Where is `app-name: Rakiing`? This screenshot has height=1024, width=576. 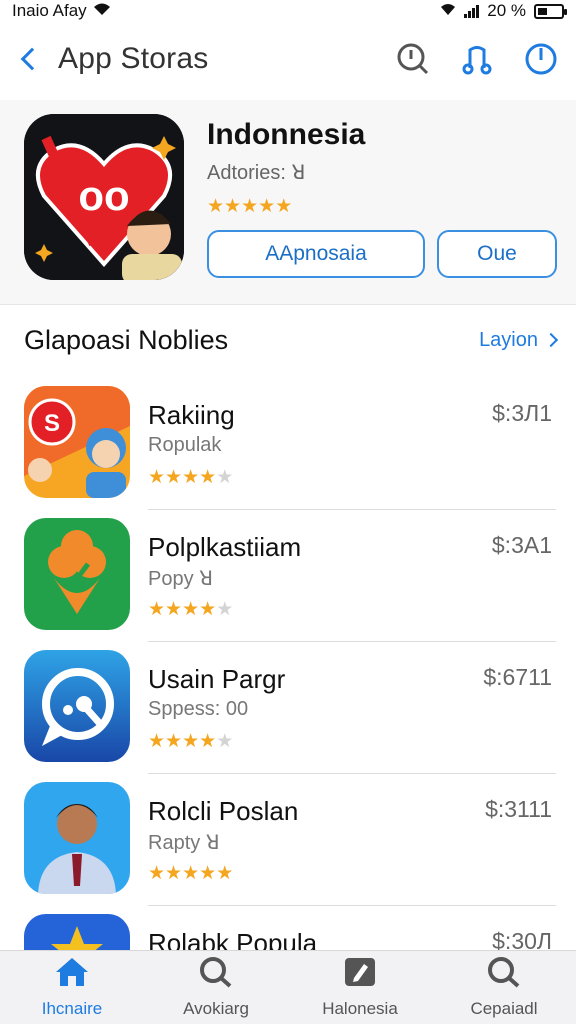
app-name: Rakiing is located at coordinates (191, 415).